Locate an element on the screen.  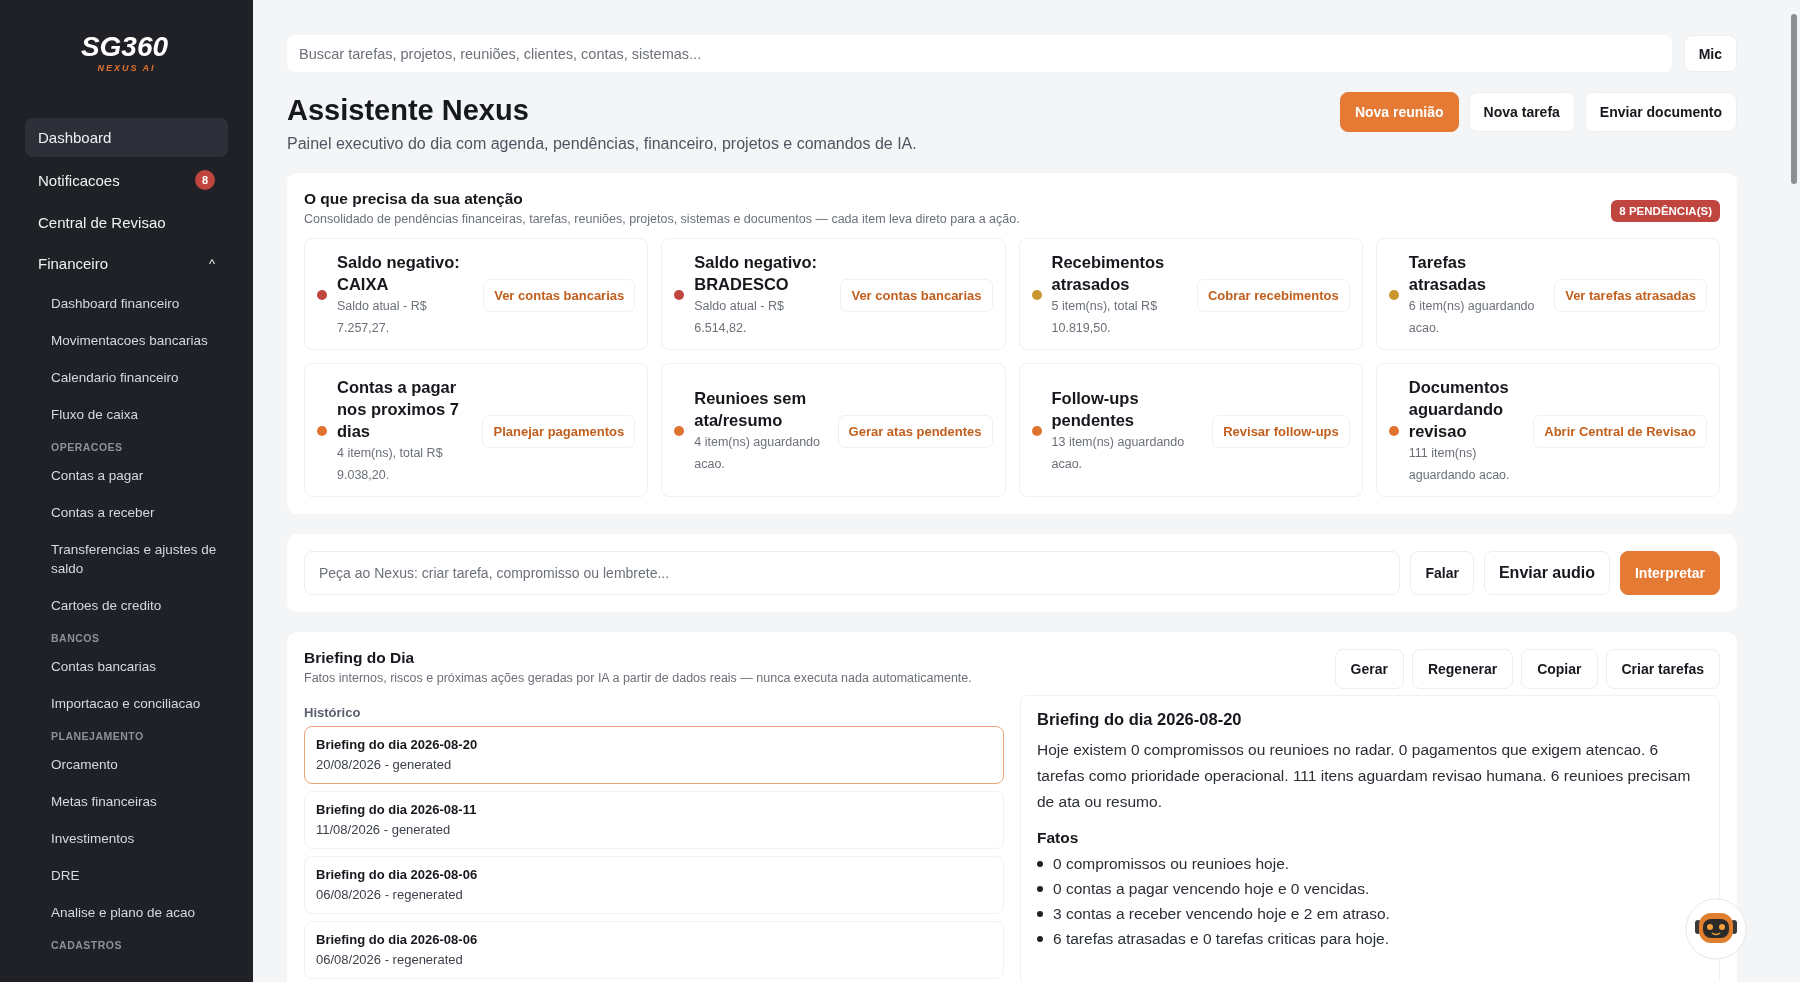
sidebar-section-label: BANCOS is located at coordinates (75, 638).